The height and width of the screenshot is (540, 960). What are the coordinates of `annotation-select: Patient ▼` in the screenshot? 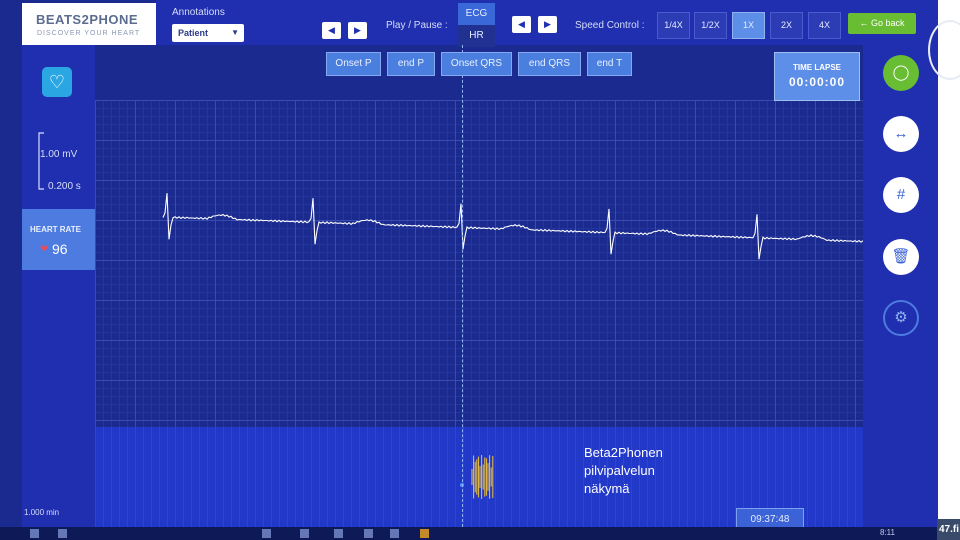 It's located at (208, 33).